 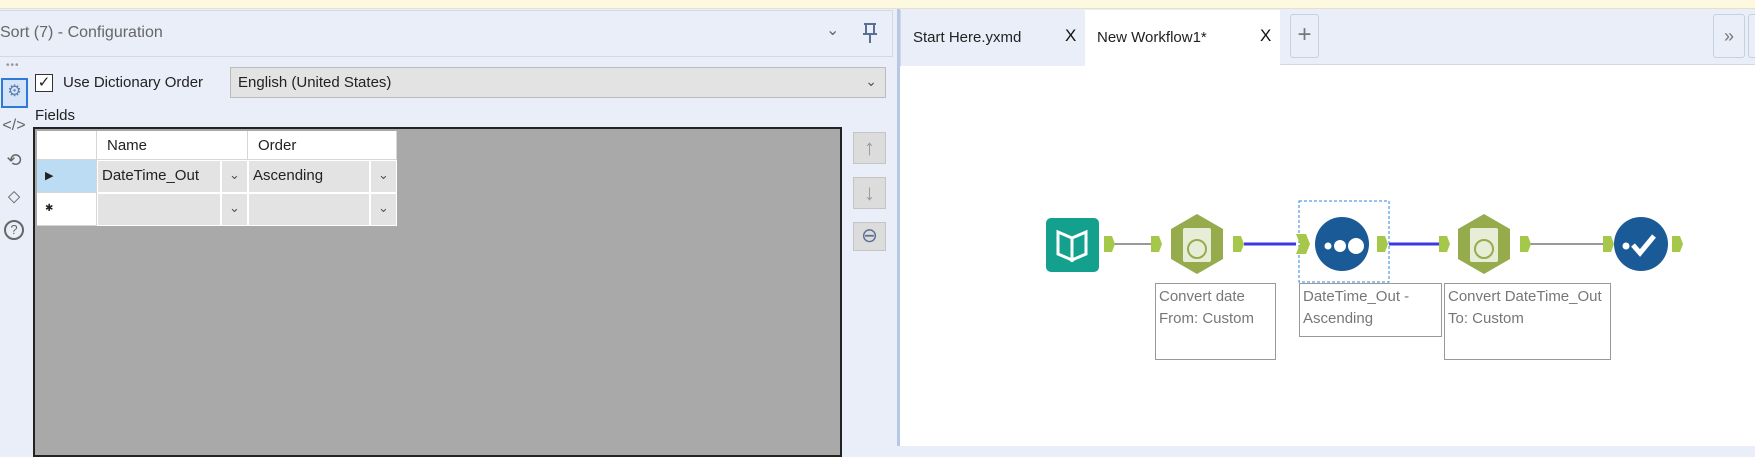 I want to click on browse-tool, so click(x=1643, y=244).